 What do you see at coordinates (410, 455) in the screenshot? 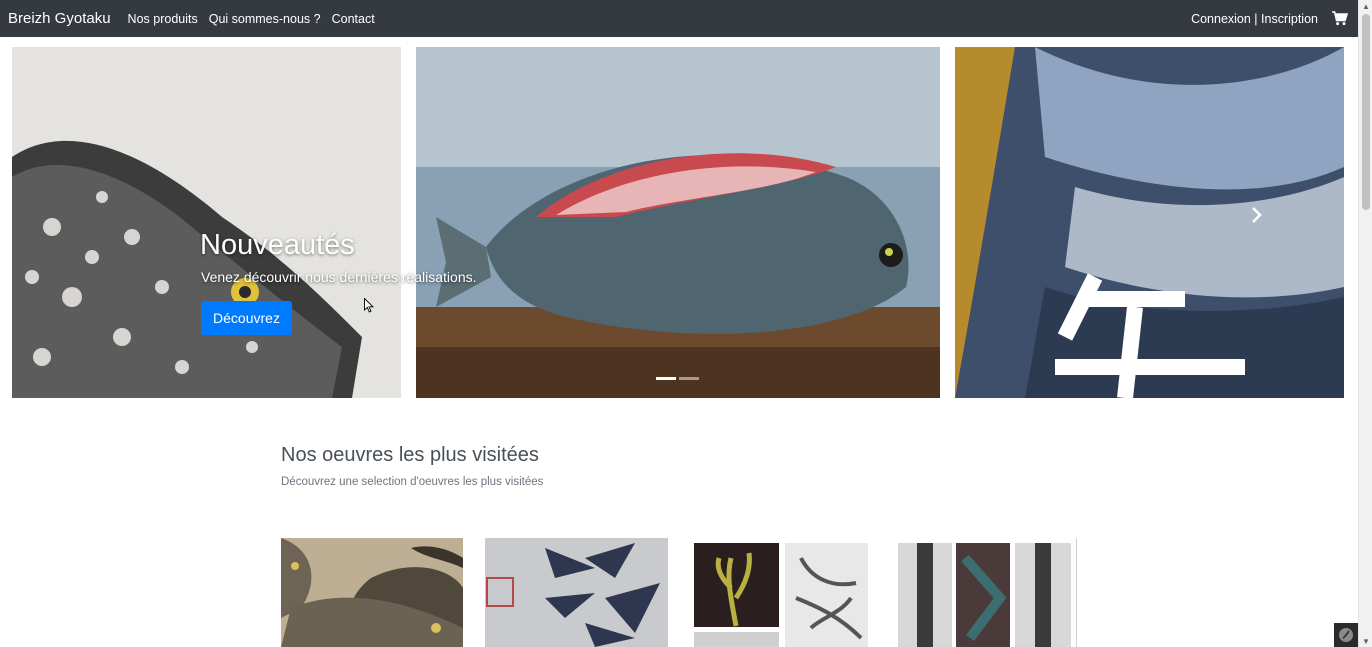
I see `section-title: Nos oeuvres les plus visitées` at bounding box center [410, 455].